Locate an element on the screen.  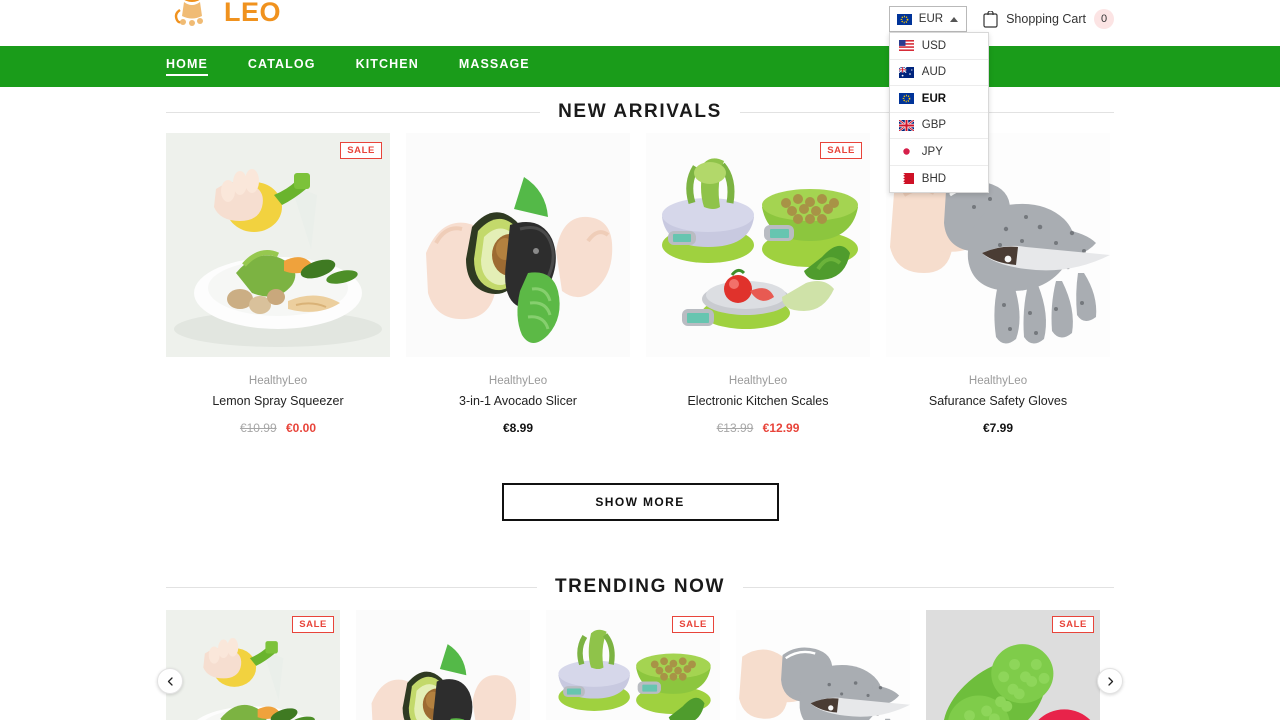
flag-au-icon is located at coordinates (906, 72).